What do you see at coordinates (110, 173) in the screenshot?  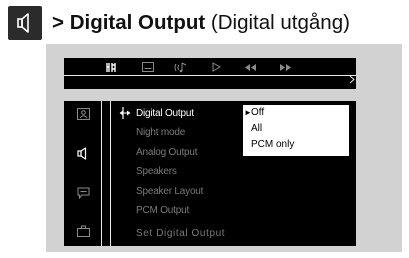 I see `sidebar-divider-right` at bounding box center [110, 173].